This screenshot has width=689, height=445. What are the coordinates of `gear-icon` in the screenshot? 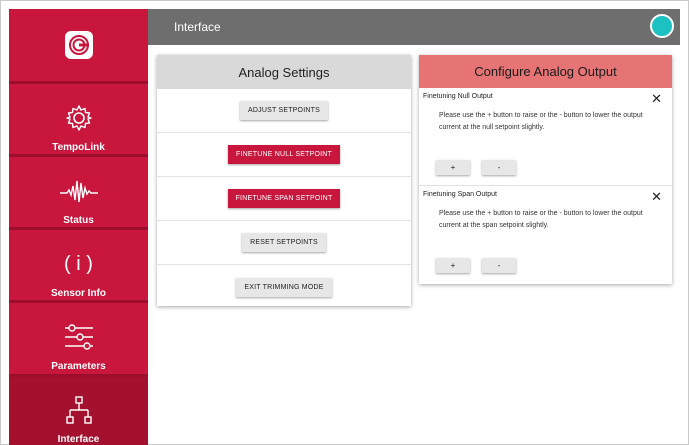 It's located at (79, 118).